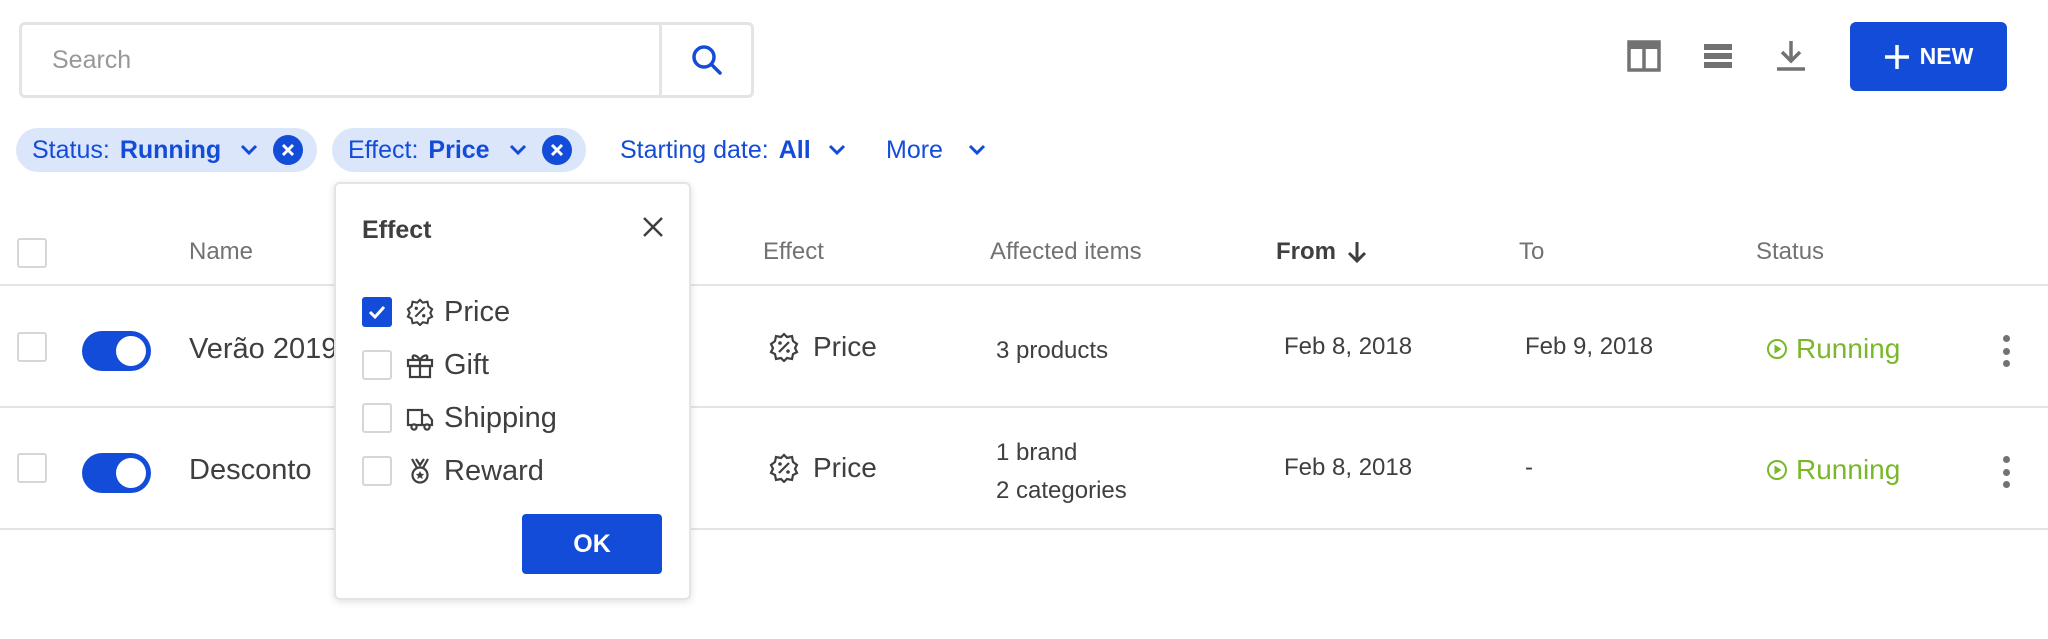  What do you see at coordinates (170, 149) in the screenshot?
I see `status-filter-value: Running` at bounding box center [170, 149].